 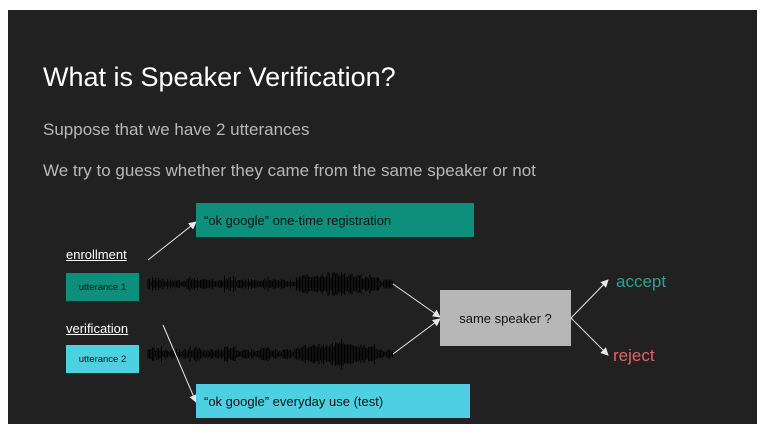 I want to click on accept-label: accept, so click(x=641, y=281).